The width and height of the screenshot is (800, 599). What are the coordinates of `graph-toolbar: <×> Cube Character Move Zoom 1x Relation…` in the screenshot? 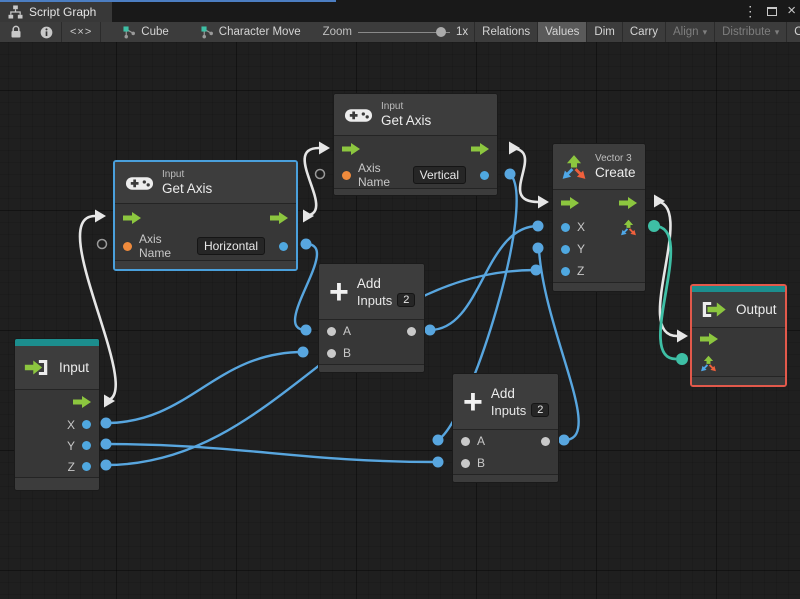 It's located at (400, 32).